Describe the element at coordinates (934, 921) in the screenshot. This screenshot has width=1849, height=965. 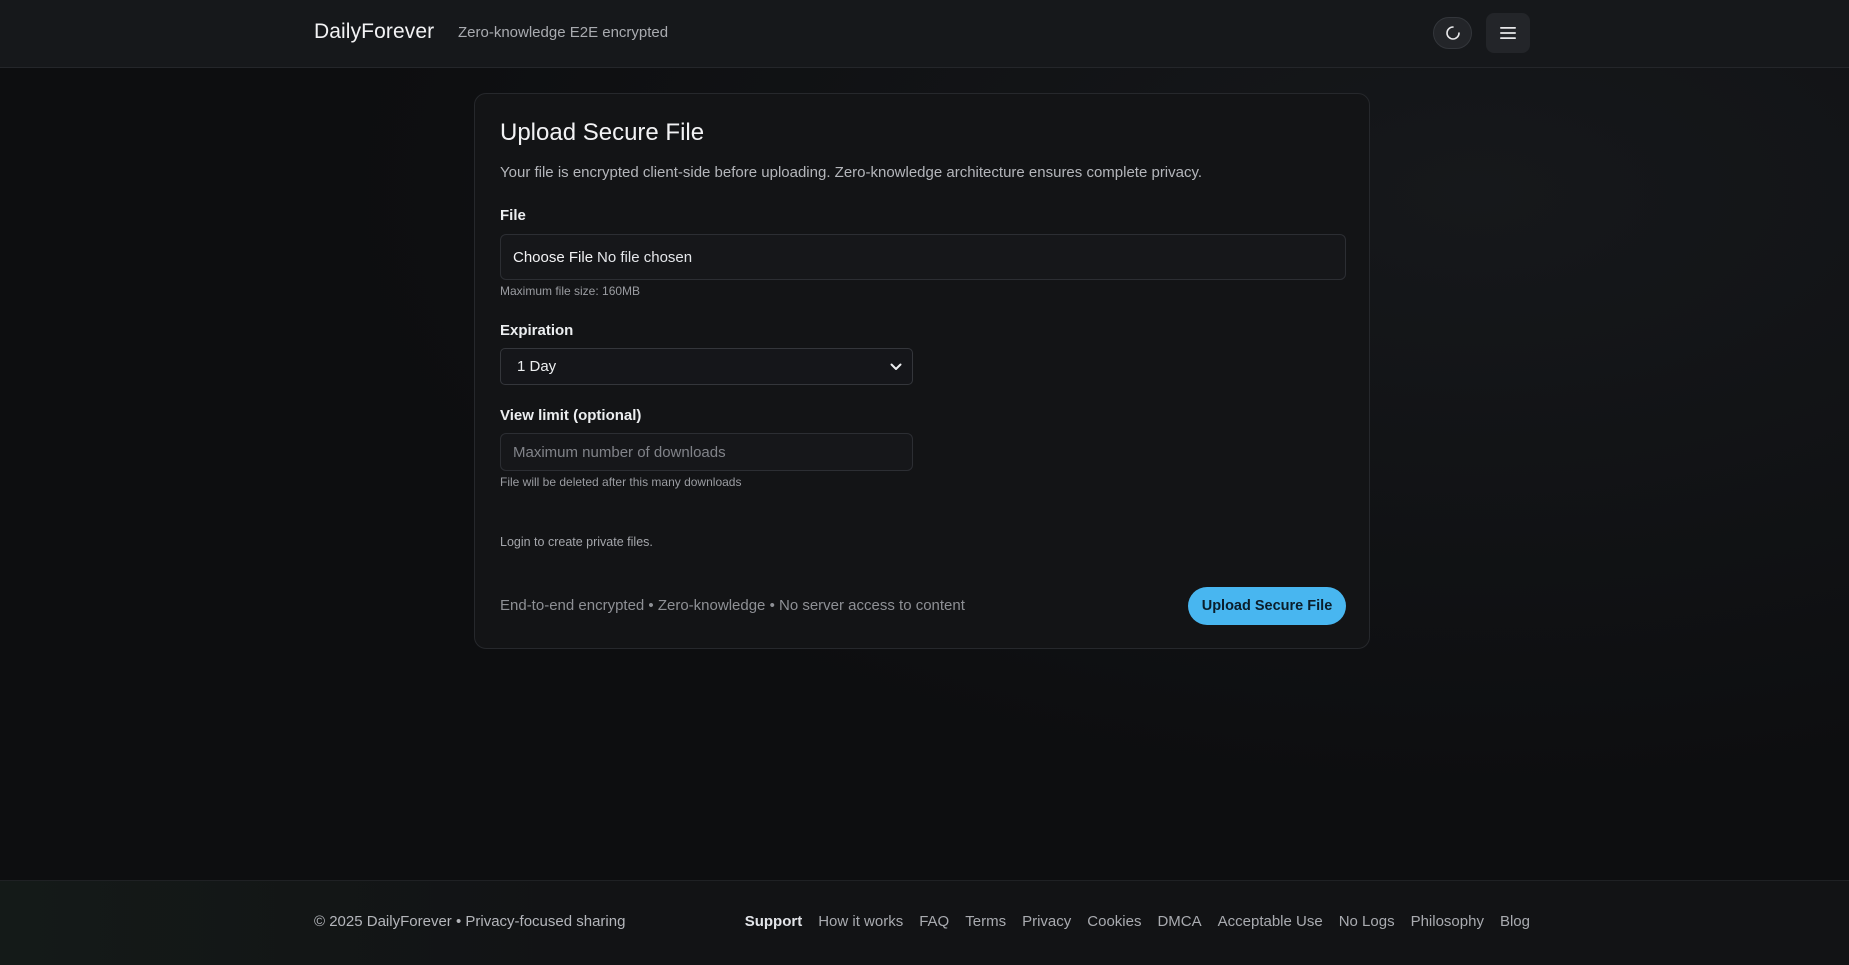
I see `footer-link-faq: FAQ` at that location.